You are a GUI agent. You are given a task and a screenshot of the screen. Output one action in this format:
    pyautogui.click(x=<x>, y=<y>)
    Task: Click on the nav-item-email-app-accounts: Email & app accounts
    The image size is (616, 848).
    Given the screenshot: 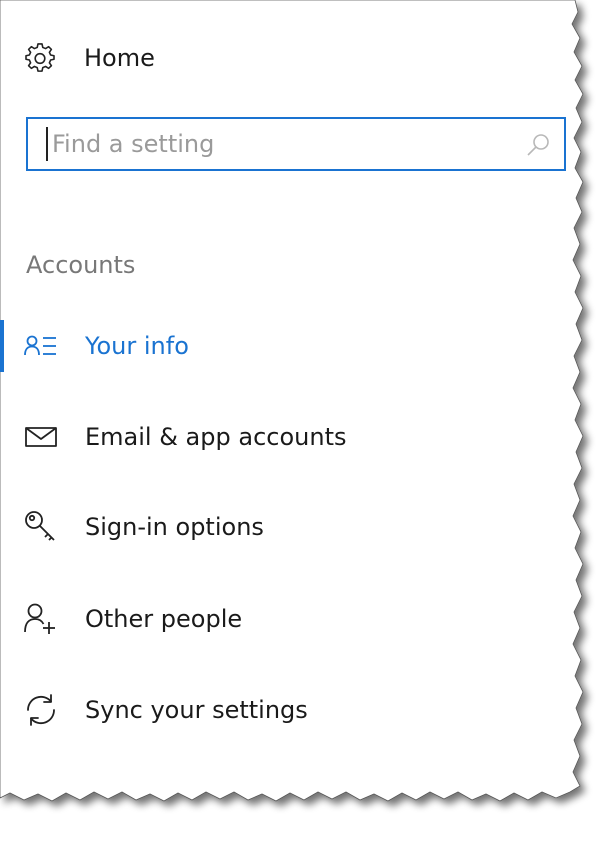 What is the action you would take?
    pyautogui.click(x=280, y=437)
    